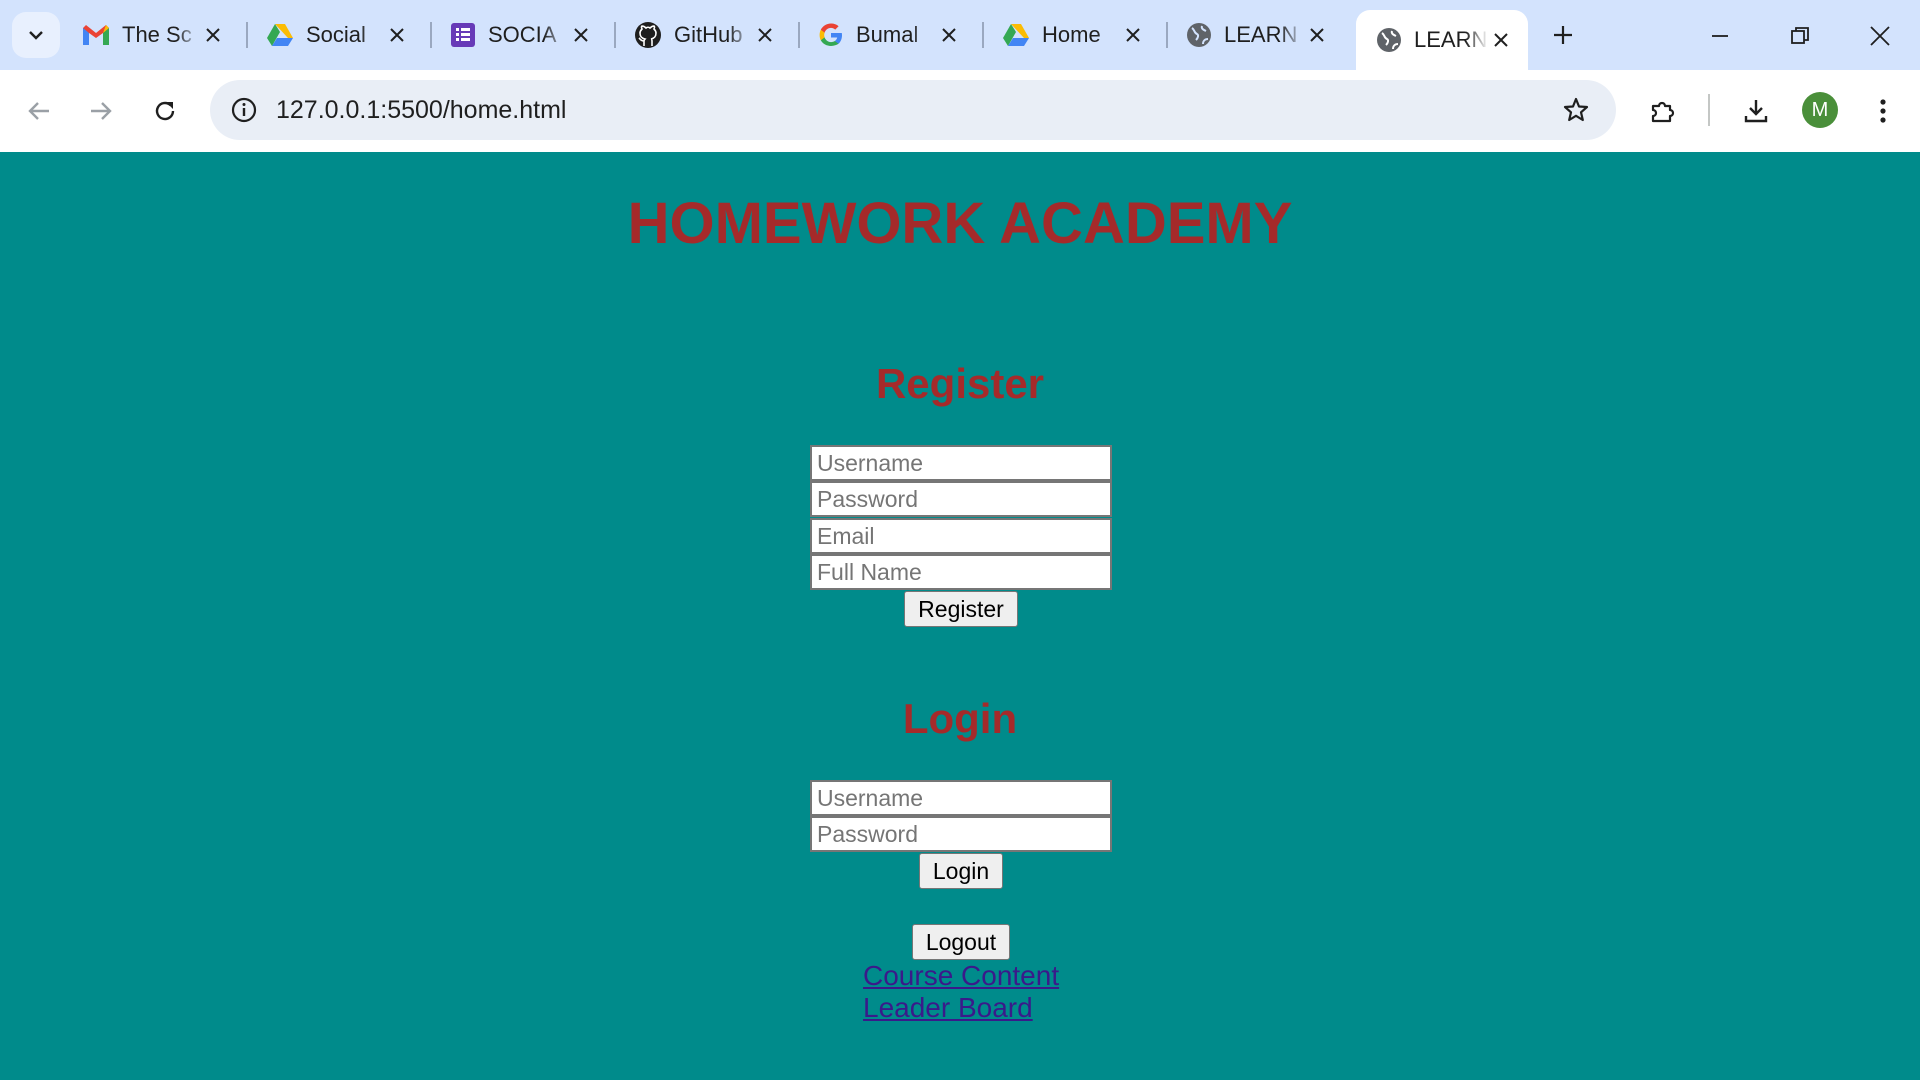 The image size is (1920, 1080). I want to click on tab-learn: LEARN, so click(1255, 35).